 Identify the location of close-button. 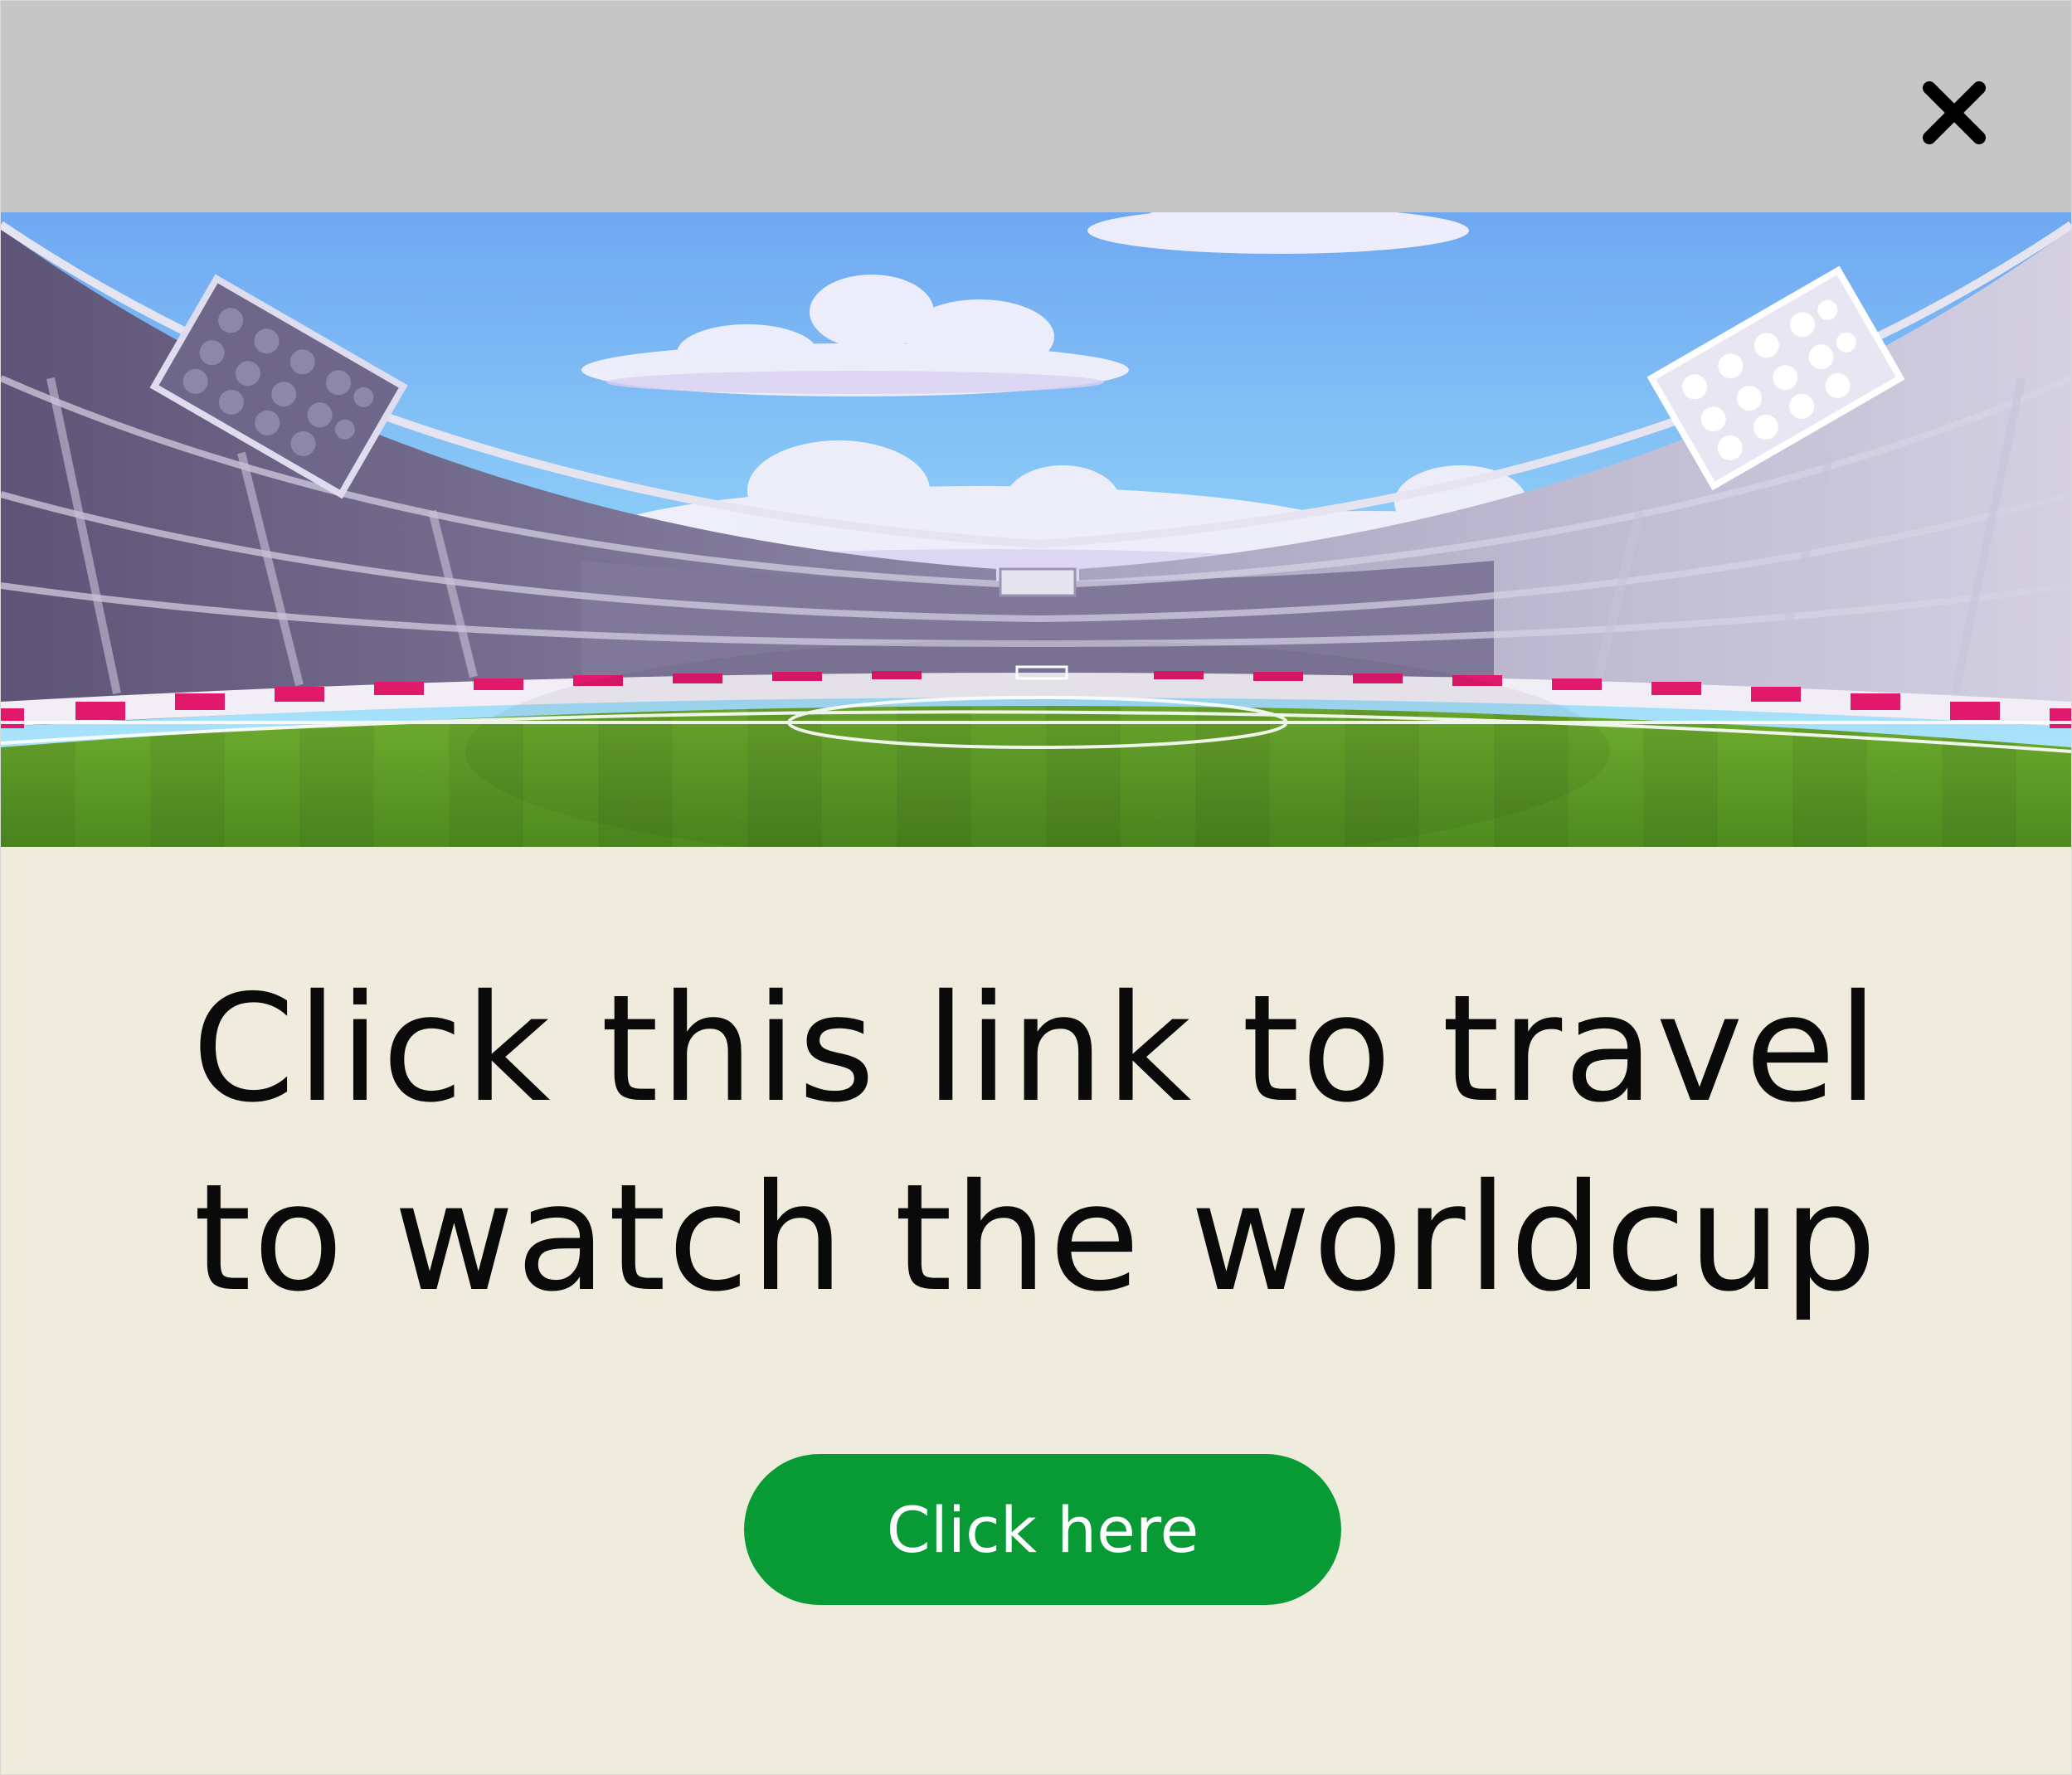
(1954, 112).